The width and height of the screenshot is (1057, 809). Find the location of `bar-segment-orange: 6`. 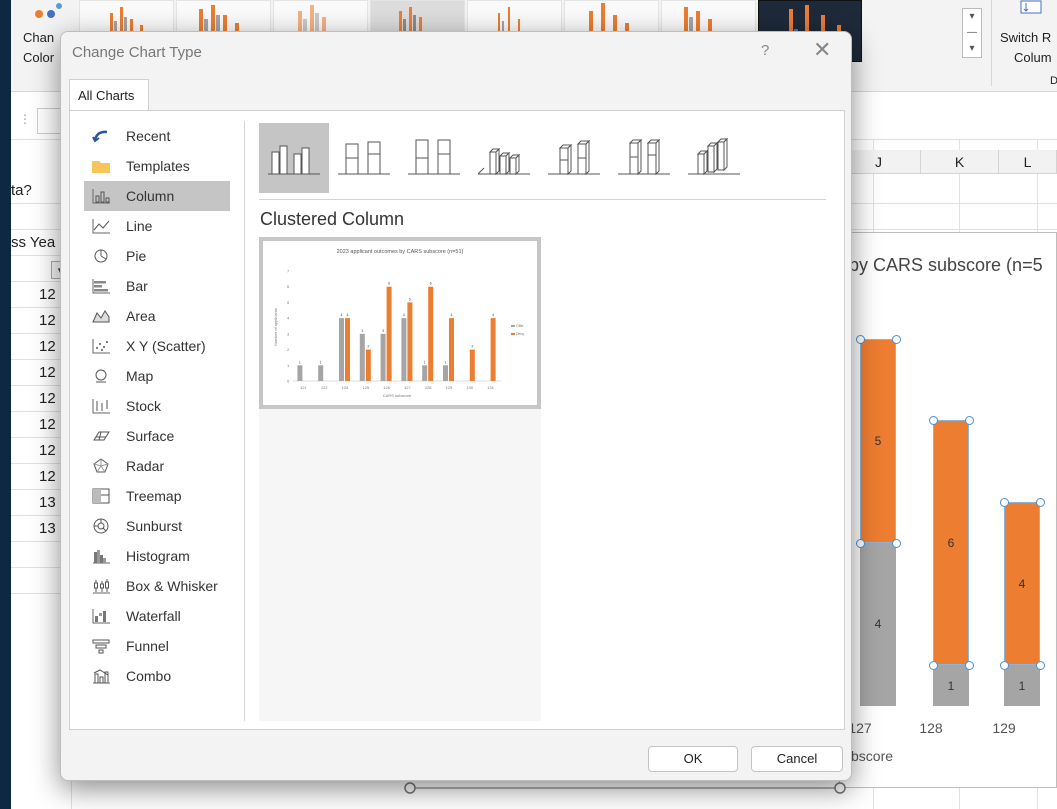

bar-segment-orange: 6 is located at coordinates (951, 543).